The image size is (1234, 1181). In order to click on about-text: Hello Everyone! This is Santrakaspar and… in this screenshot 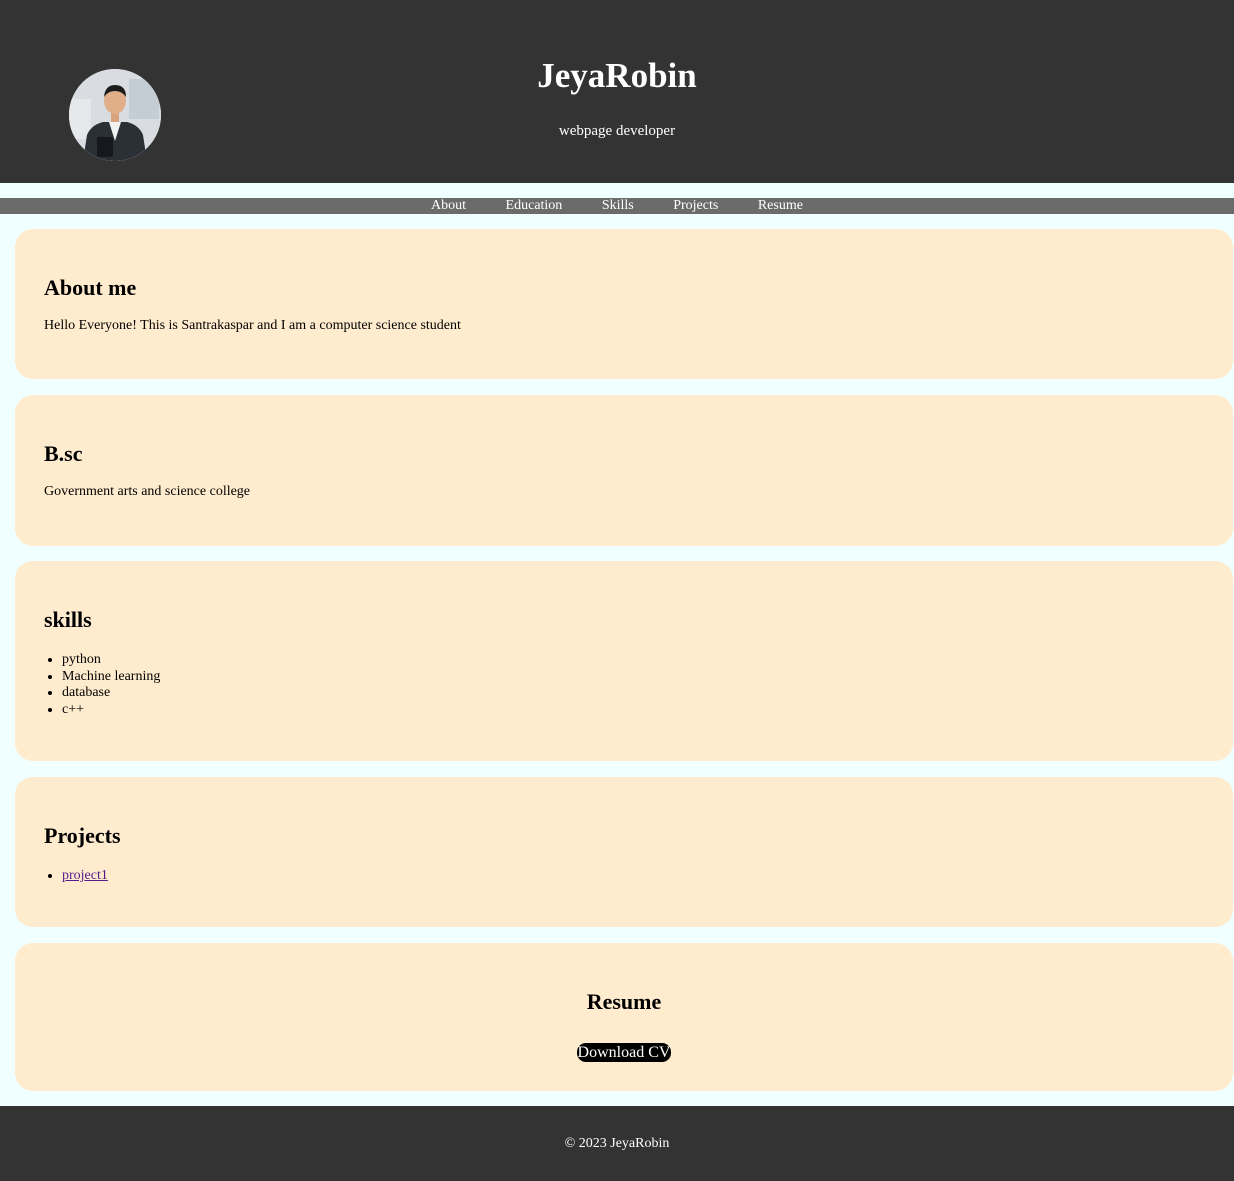, I will do `click(252, 325)`.